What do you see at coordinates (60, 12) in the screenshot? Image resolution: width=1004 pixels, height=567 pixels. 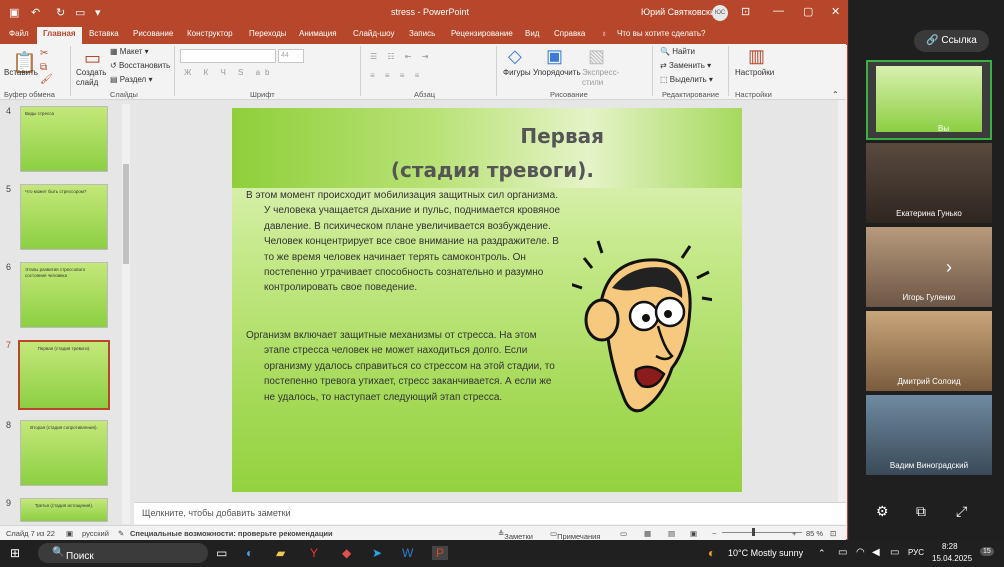 I see `redo-icon: ↻` at bounding box center [60, 12].